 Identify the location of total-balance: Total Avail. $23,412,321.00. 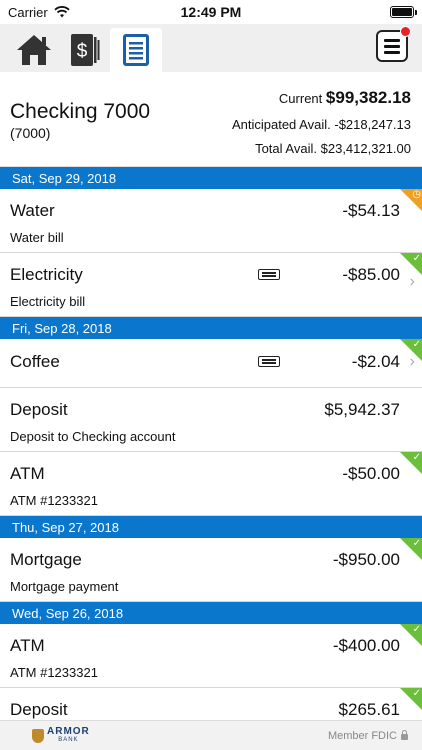
(333, 148).